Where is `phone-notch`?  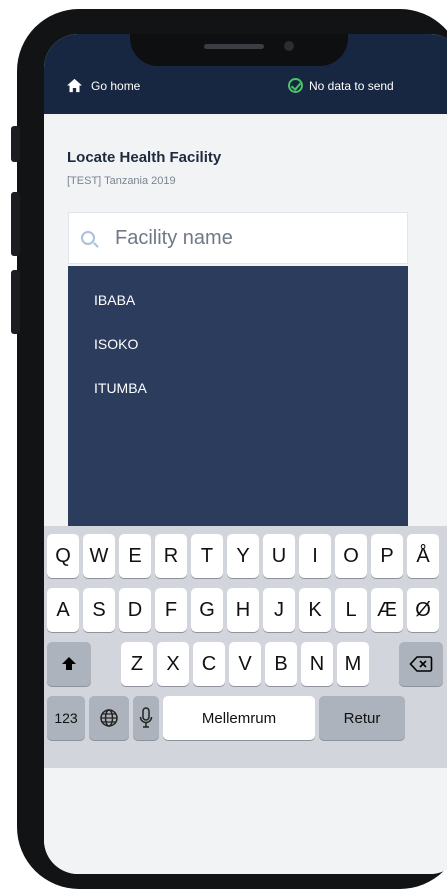 phone-notch is located at coordinates (239, 50).